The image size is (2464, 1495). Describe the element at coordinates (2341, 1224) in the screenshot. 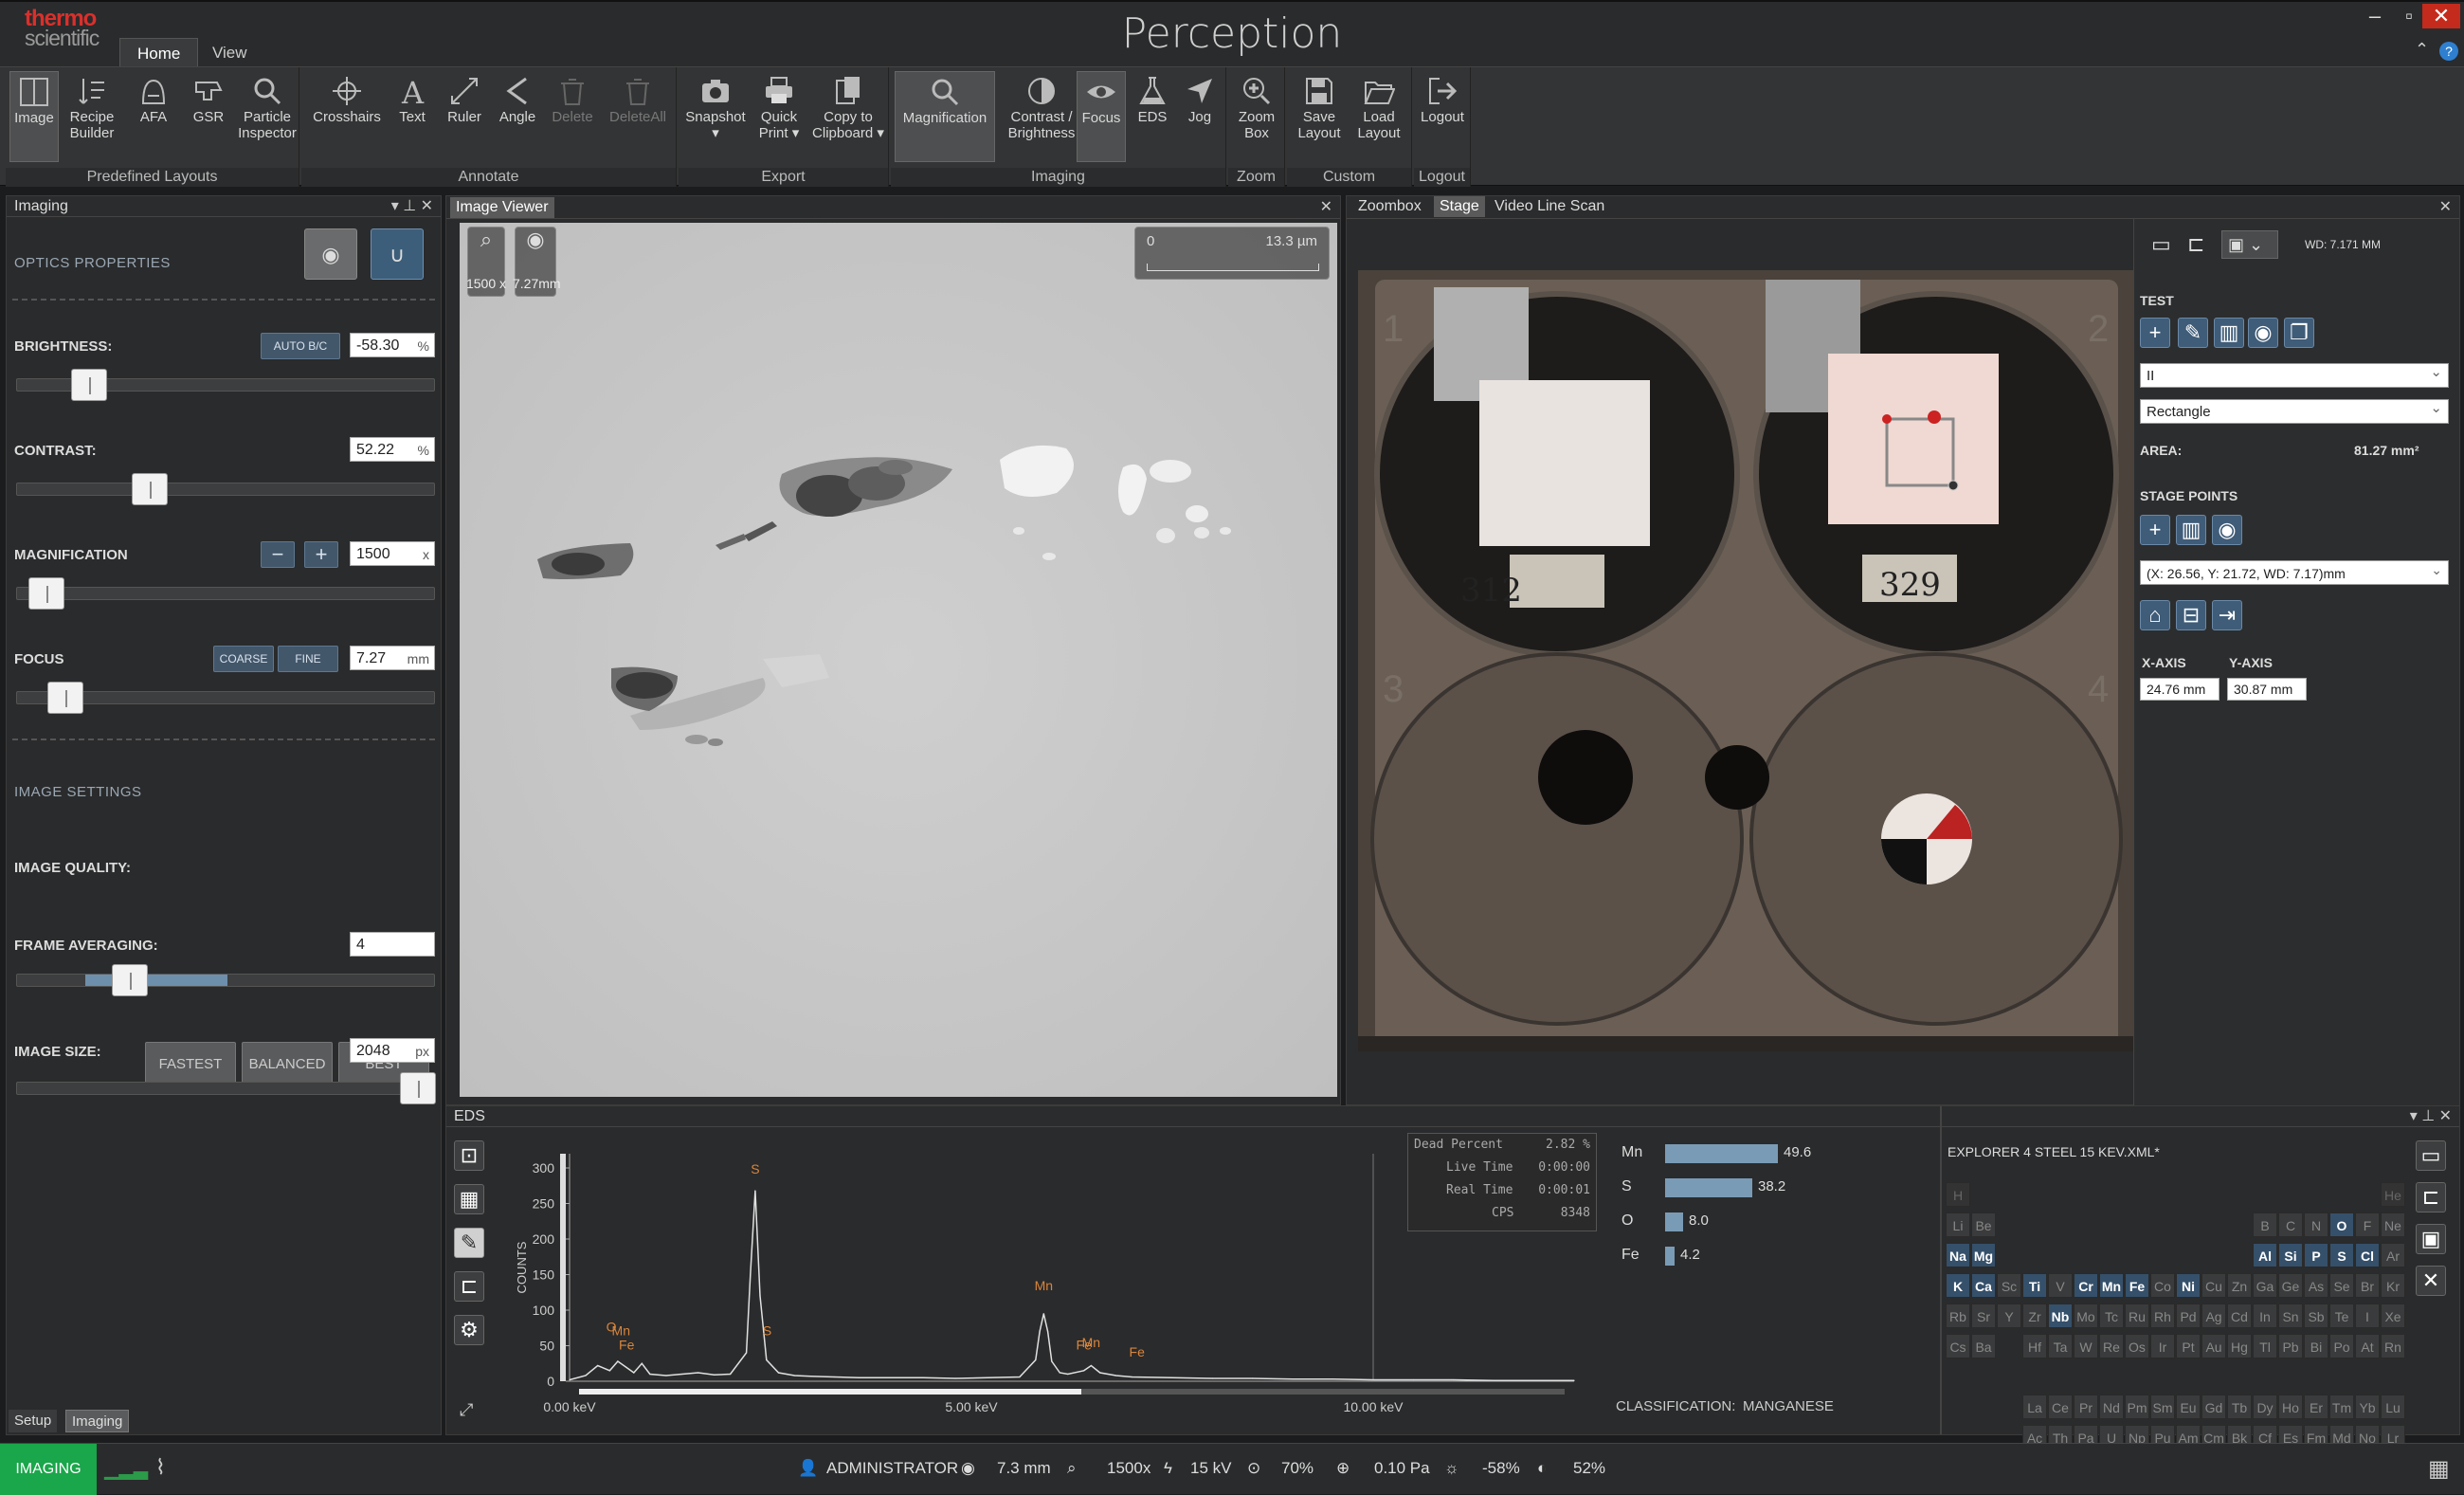

I see `element-o: O` at that location.